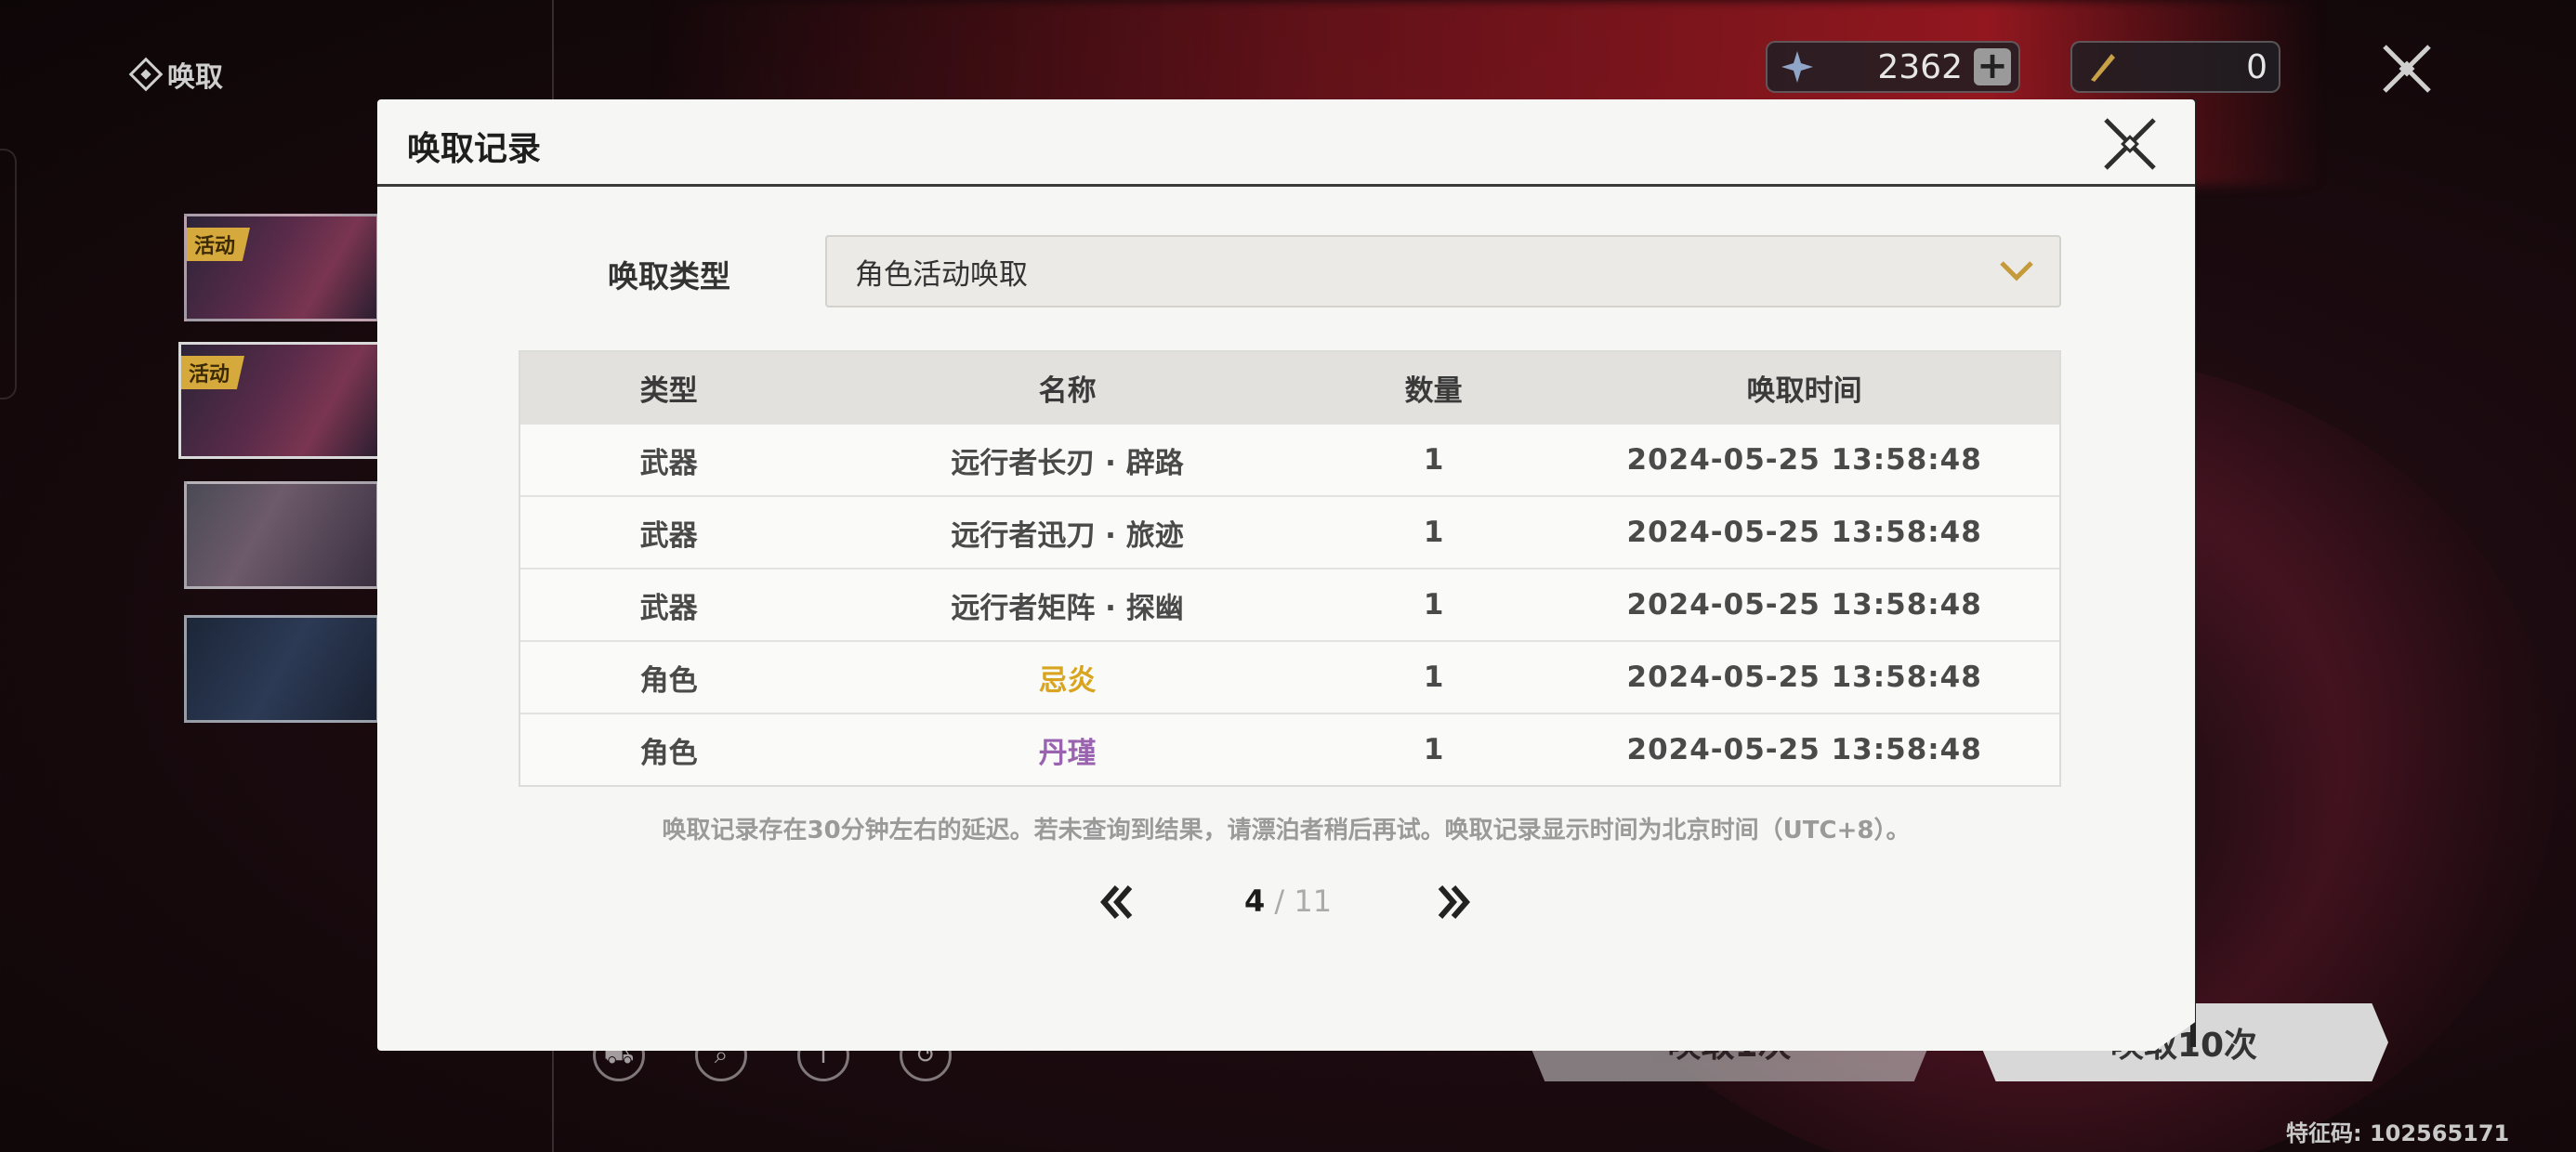  I want to click on currency-tide: 0, so click(2175, 67).